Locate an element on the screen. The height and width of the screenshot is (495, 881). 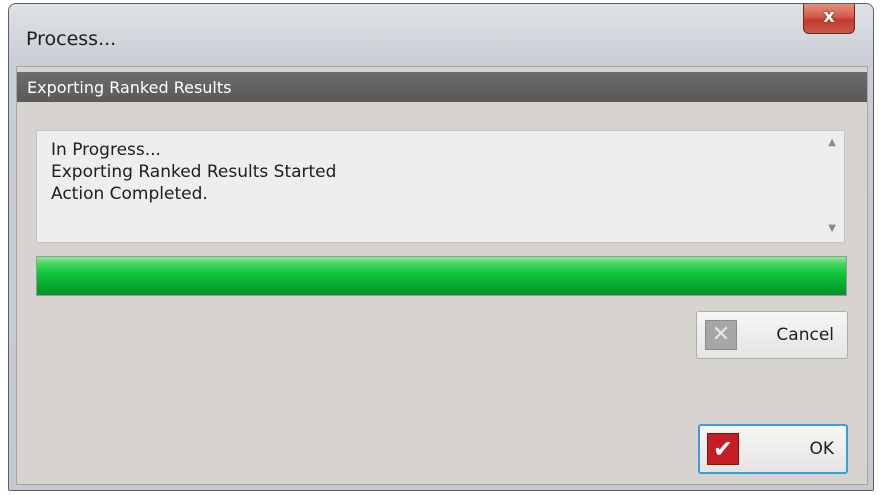
section-title: Exporting Ranked Results is located at coordinates (129, 87).